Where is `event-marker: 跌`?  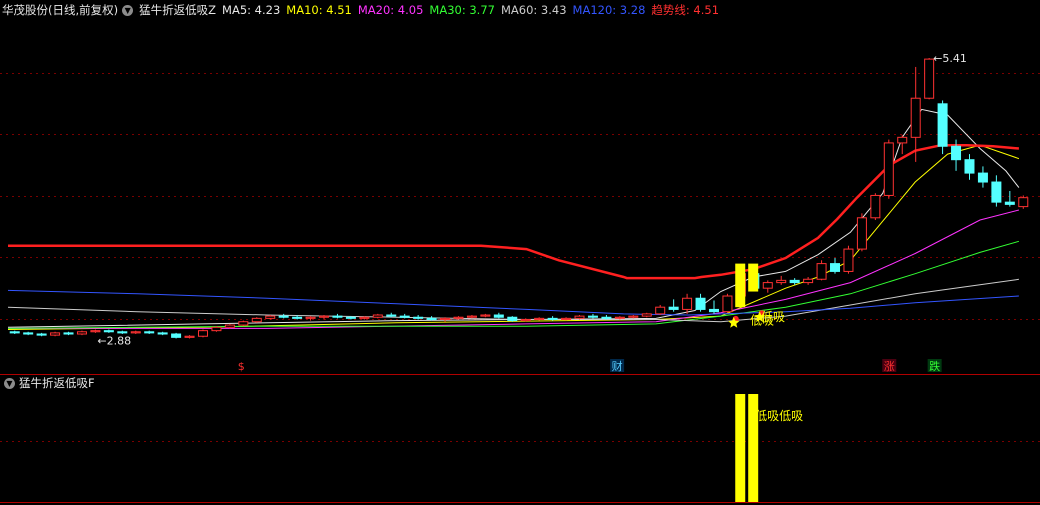 event-marker: 跌 is located at coordinates (934, 366).